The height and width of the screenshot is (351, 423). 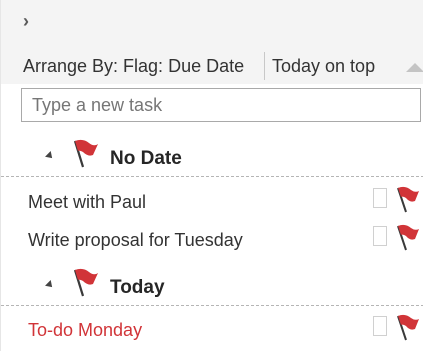 I want to click on arrange-separator, so click(x=264, y=66).